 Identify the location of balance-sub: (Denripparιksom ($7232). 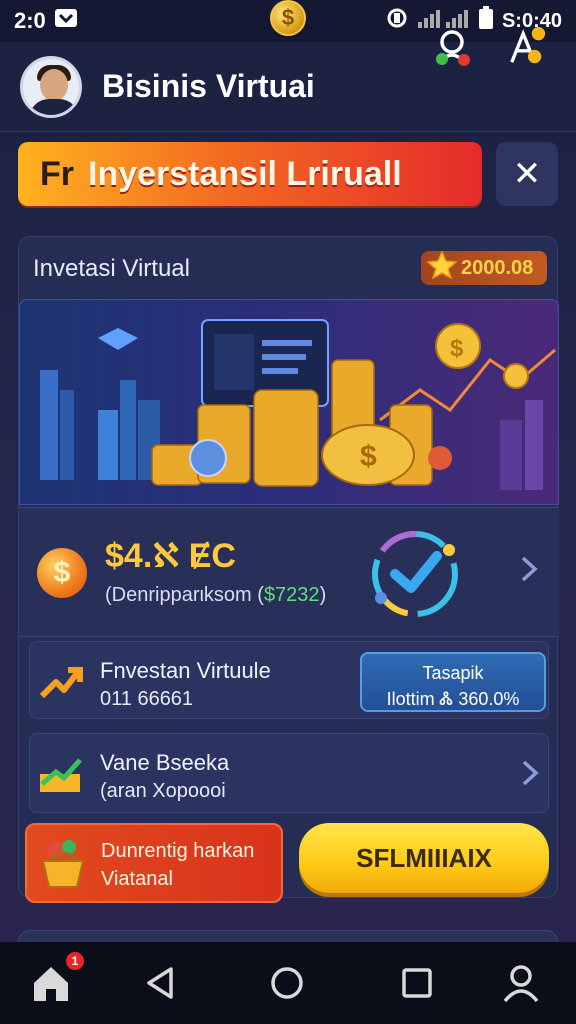
(215, 595).